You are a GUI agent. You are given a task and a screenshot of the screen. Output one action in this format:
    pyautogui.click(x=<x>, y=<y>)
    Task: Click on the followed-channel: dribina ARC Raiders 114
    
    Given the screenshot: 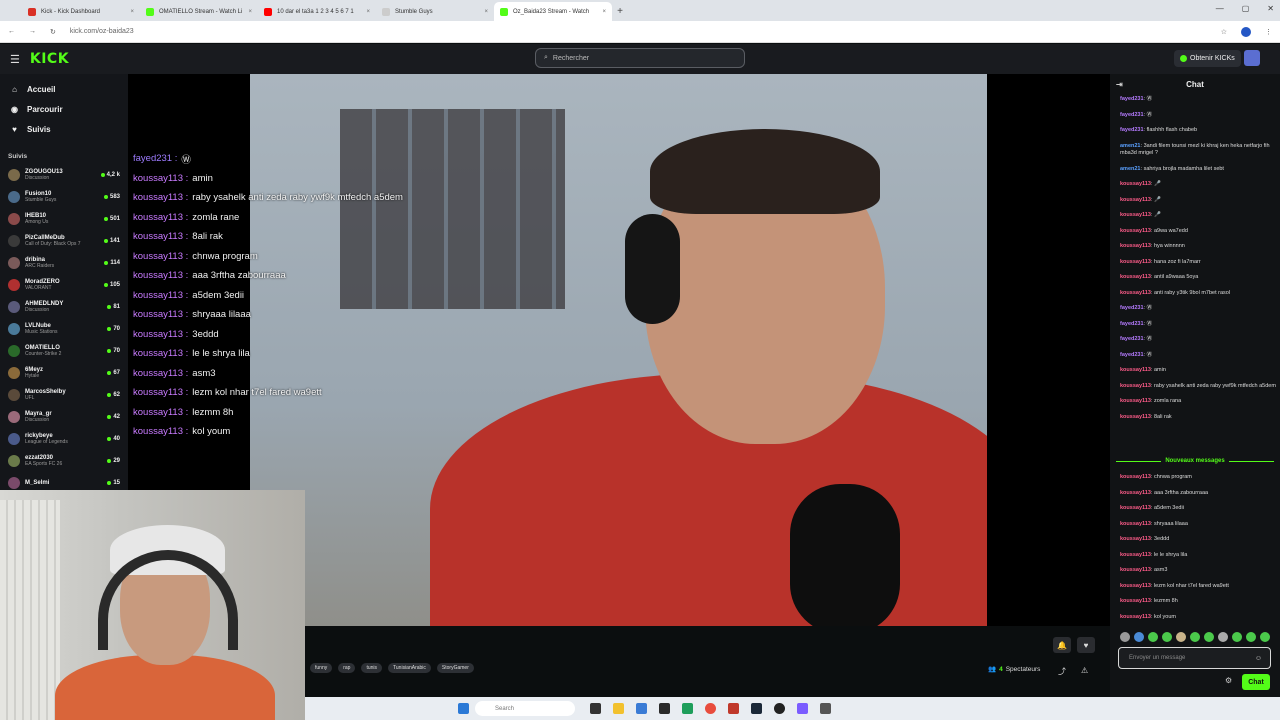 What is the action you would take?
    pyautogui.click(x=64, y=263)
    